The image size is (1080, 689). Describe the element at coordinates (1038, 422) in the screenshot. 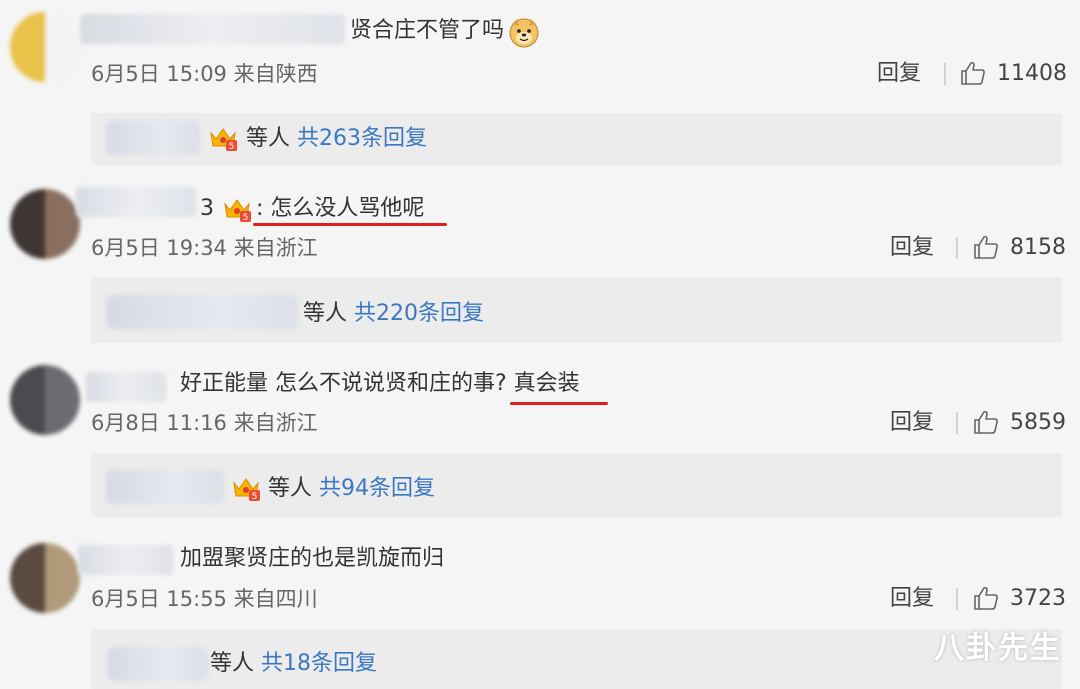

I see `like-count: 5859` at that location.